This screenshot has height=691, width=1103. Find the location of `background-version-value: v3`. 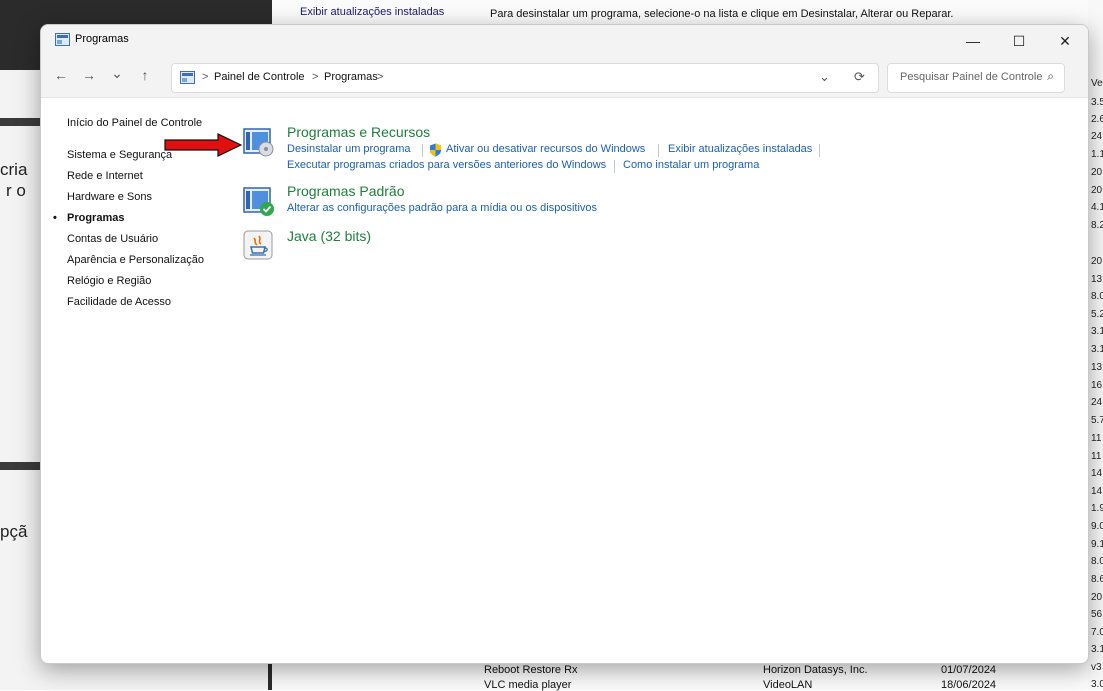

background-version-value: v3 is located at coordinates (1096, 667).